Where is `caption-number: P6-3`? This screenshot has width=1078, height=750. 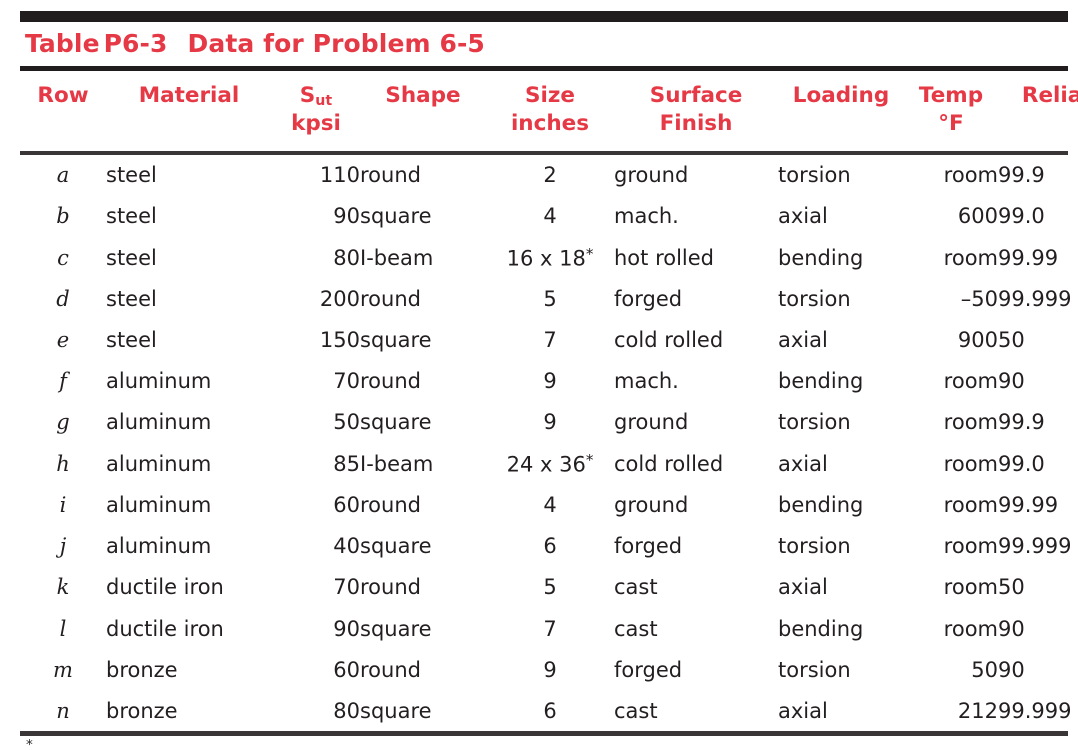 caption-number: P6-3 is located at coordinates (135, 43).